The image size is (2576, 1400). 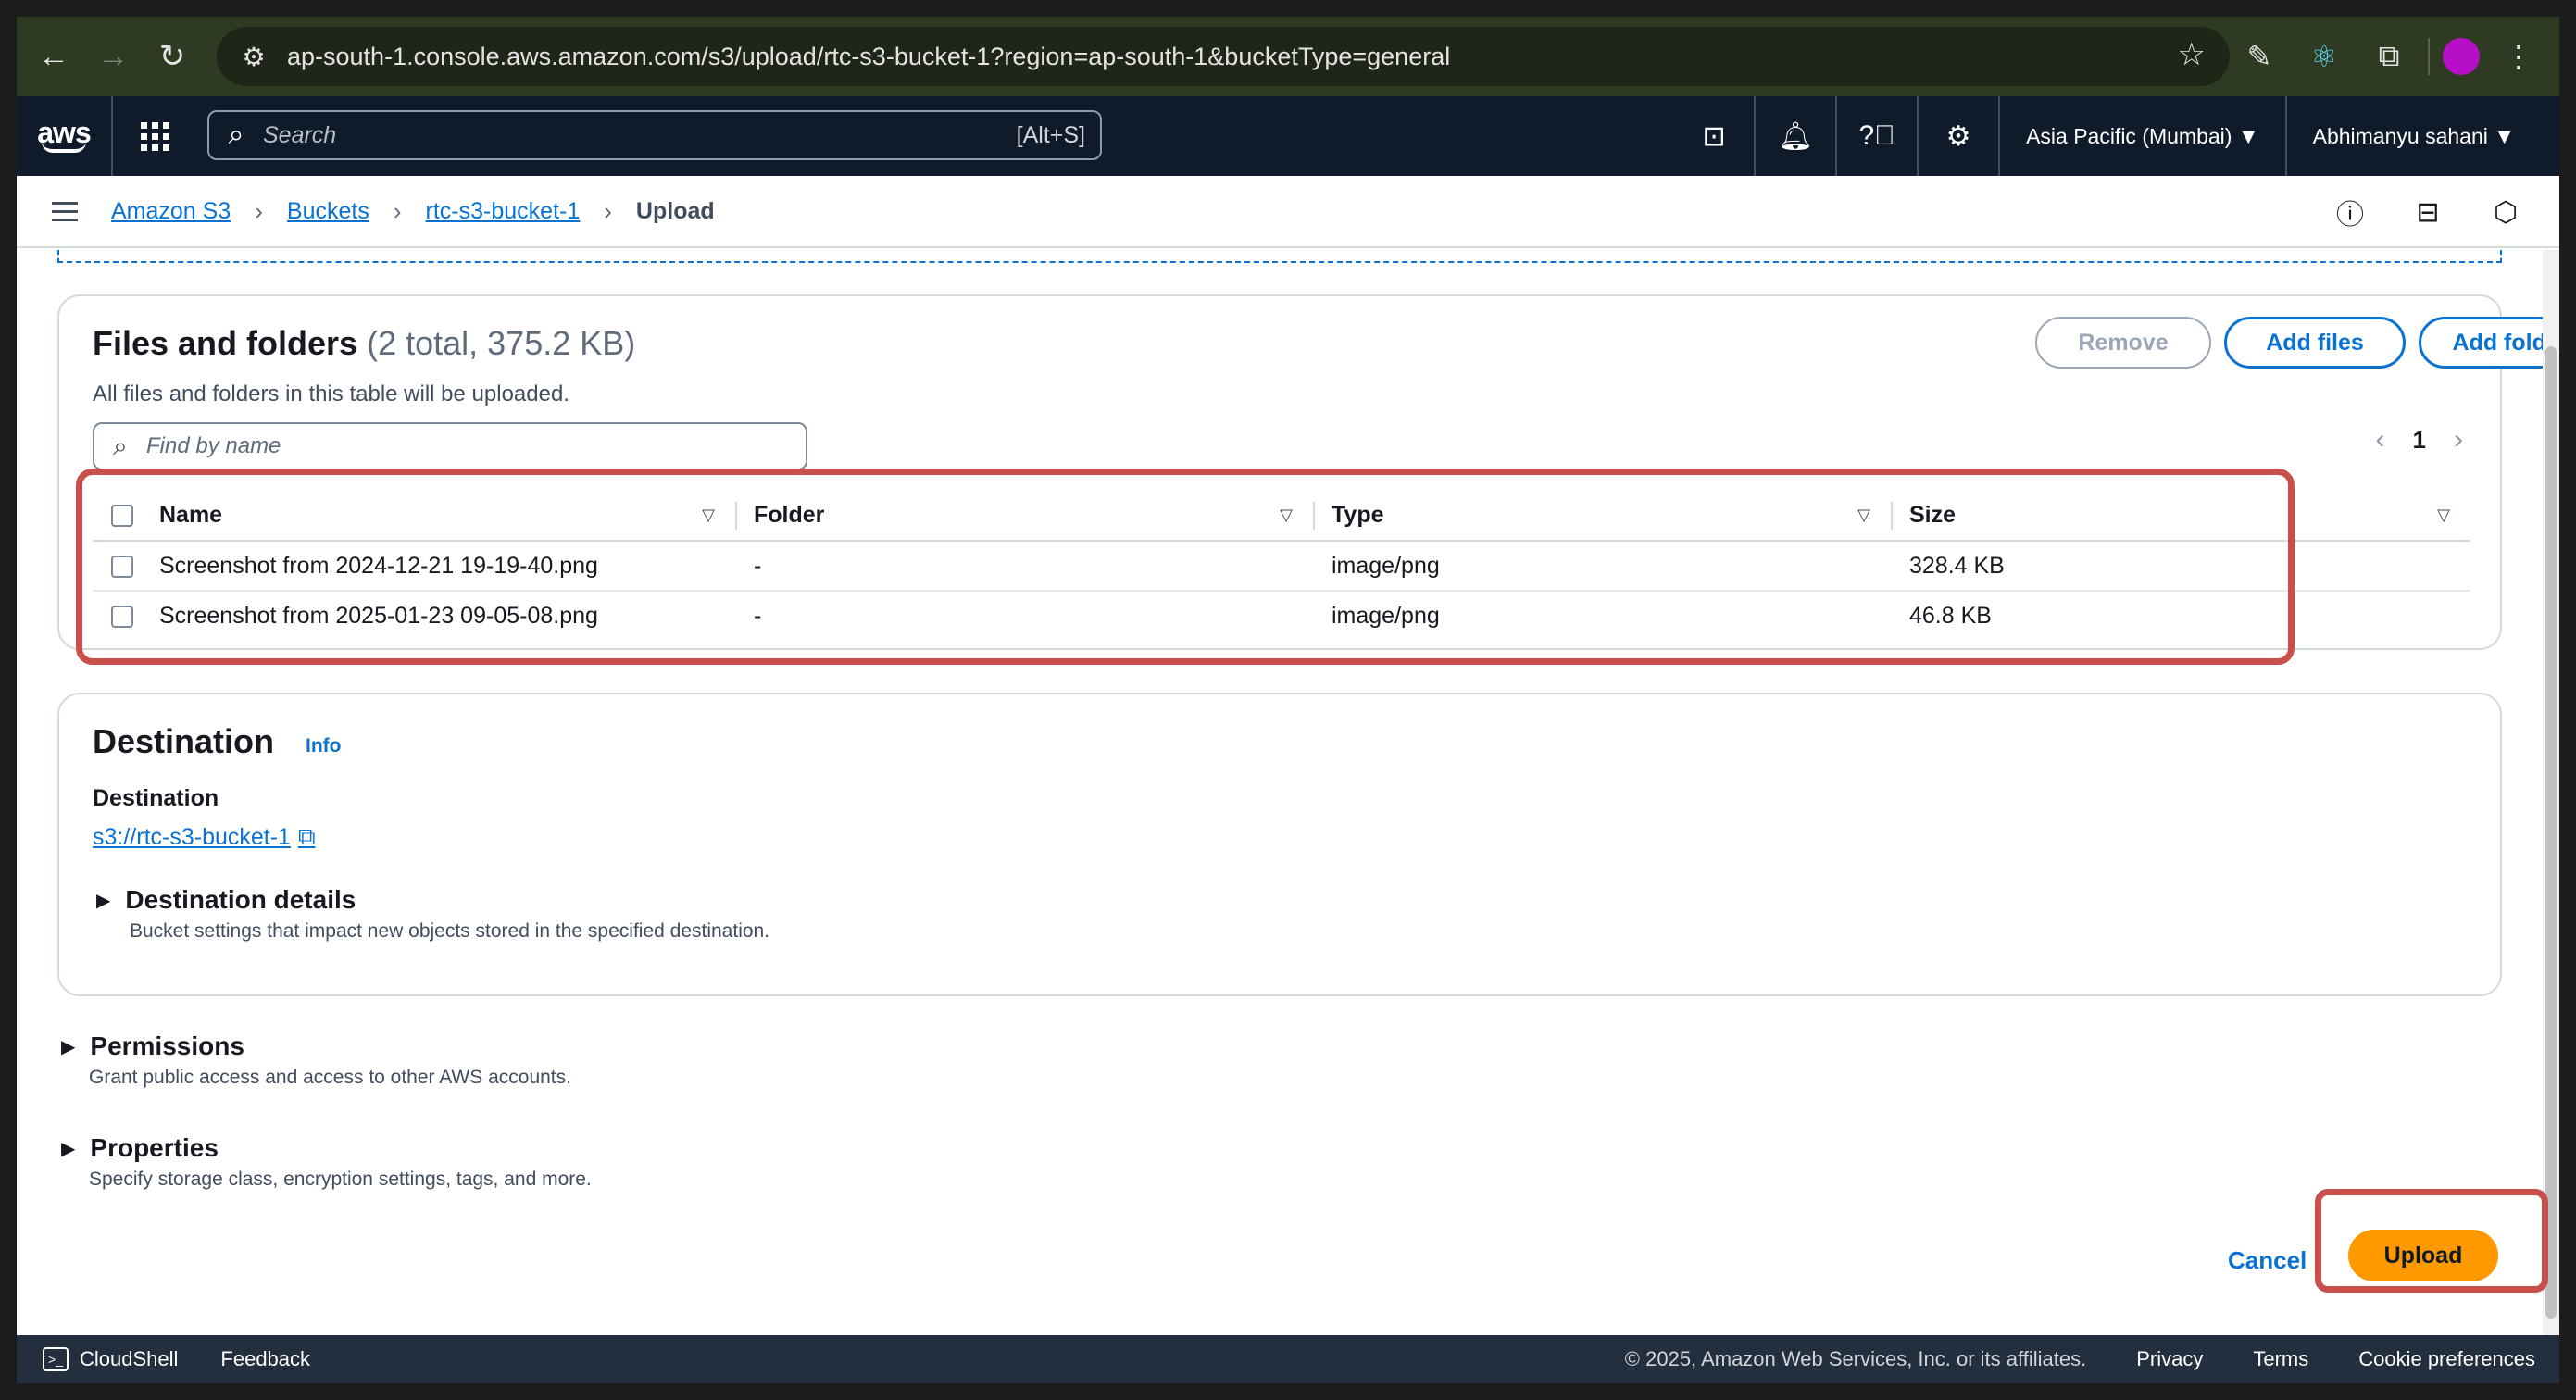 I want to click on breadcrumb-bucket: rtc-s3-bucket-1, so click(x=504, y=212).